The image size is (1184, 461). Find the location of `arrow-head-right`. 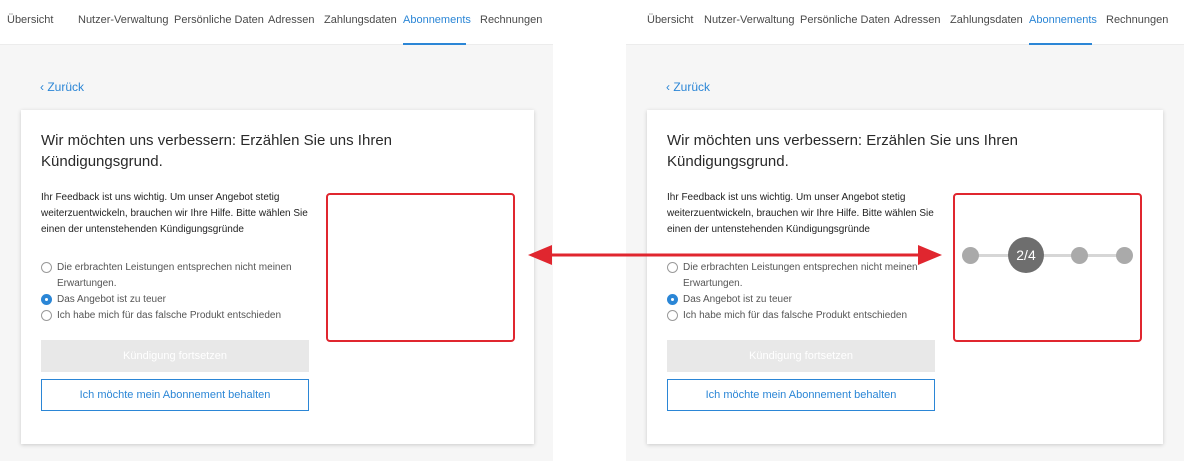

arrow-head-right is located at coordinates (930, 255).